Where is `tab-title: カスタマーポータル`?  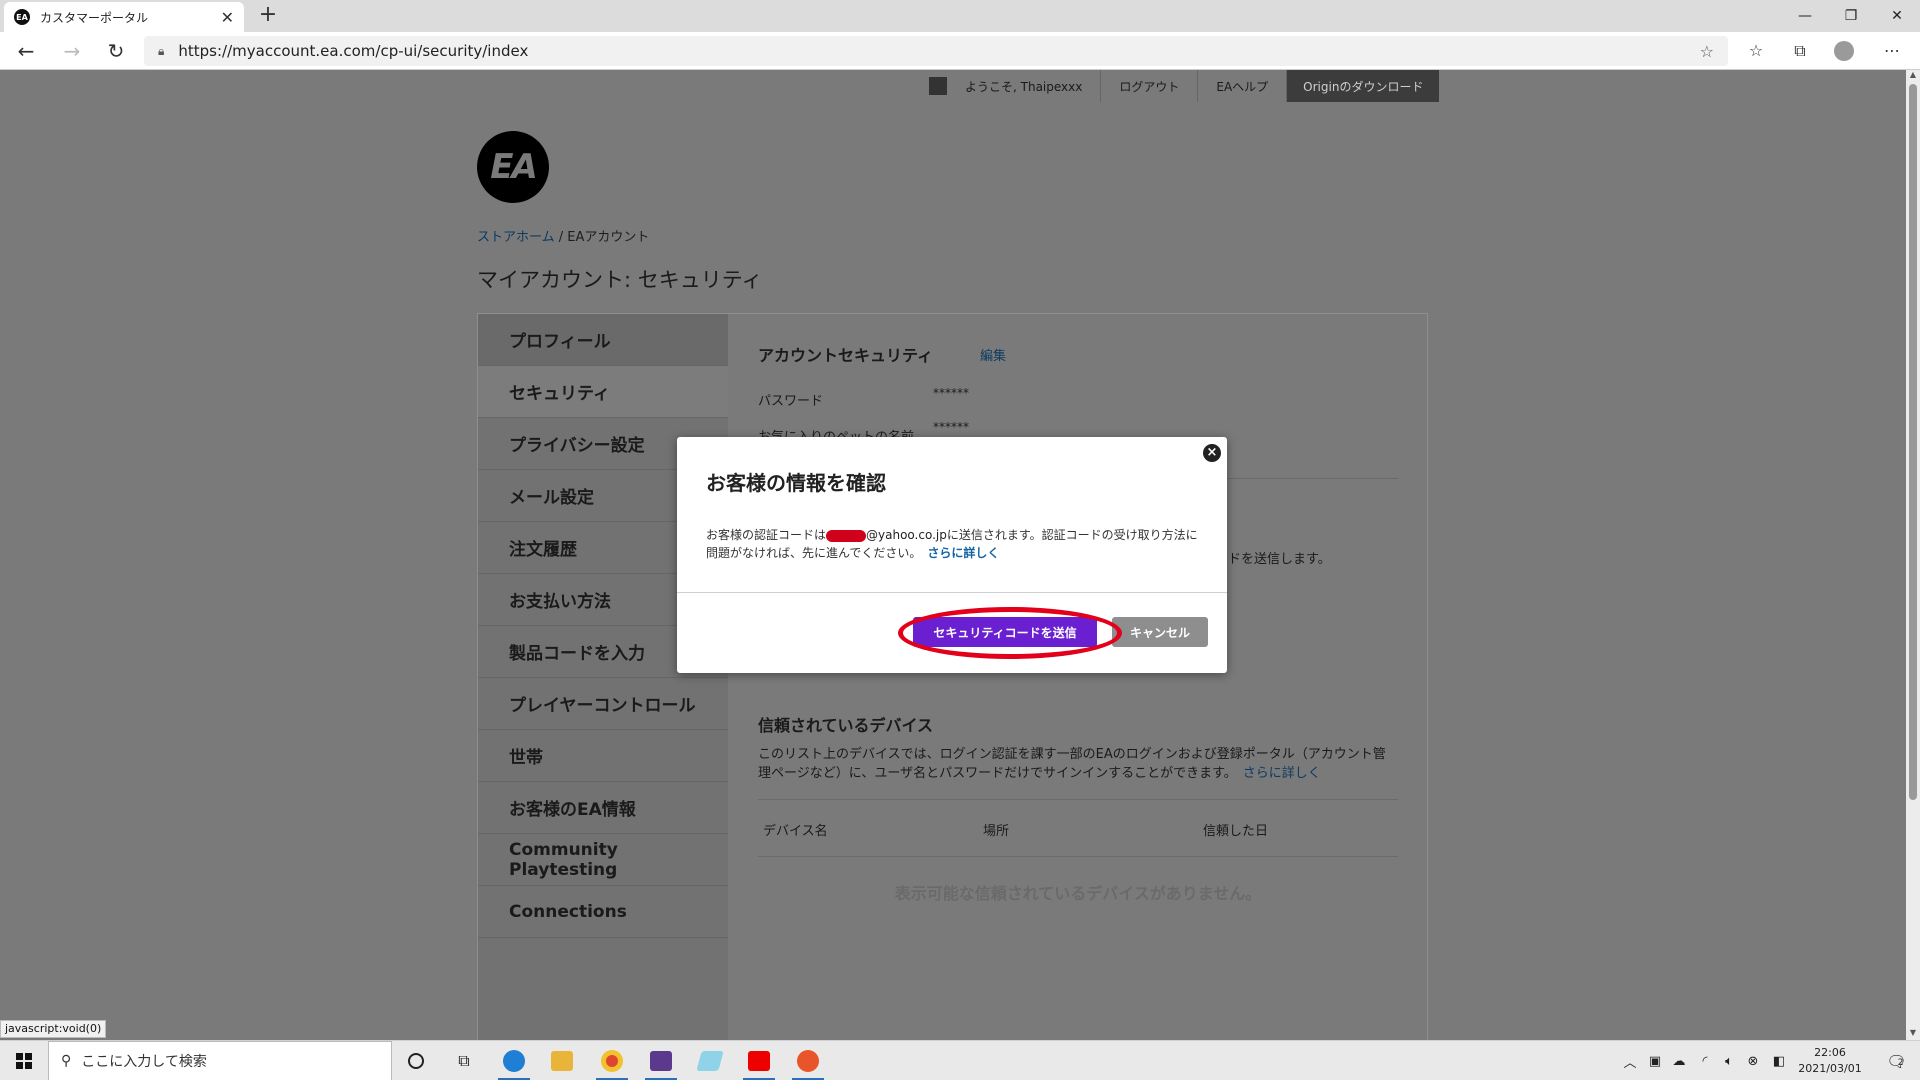
tab-title: カスタマーポータル is located at coordinates (94, 17).